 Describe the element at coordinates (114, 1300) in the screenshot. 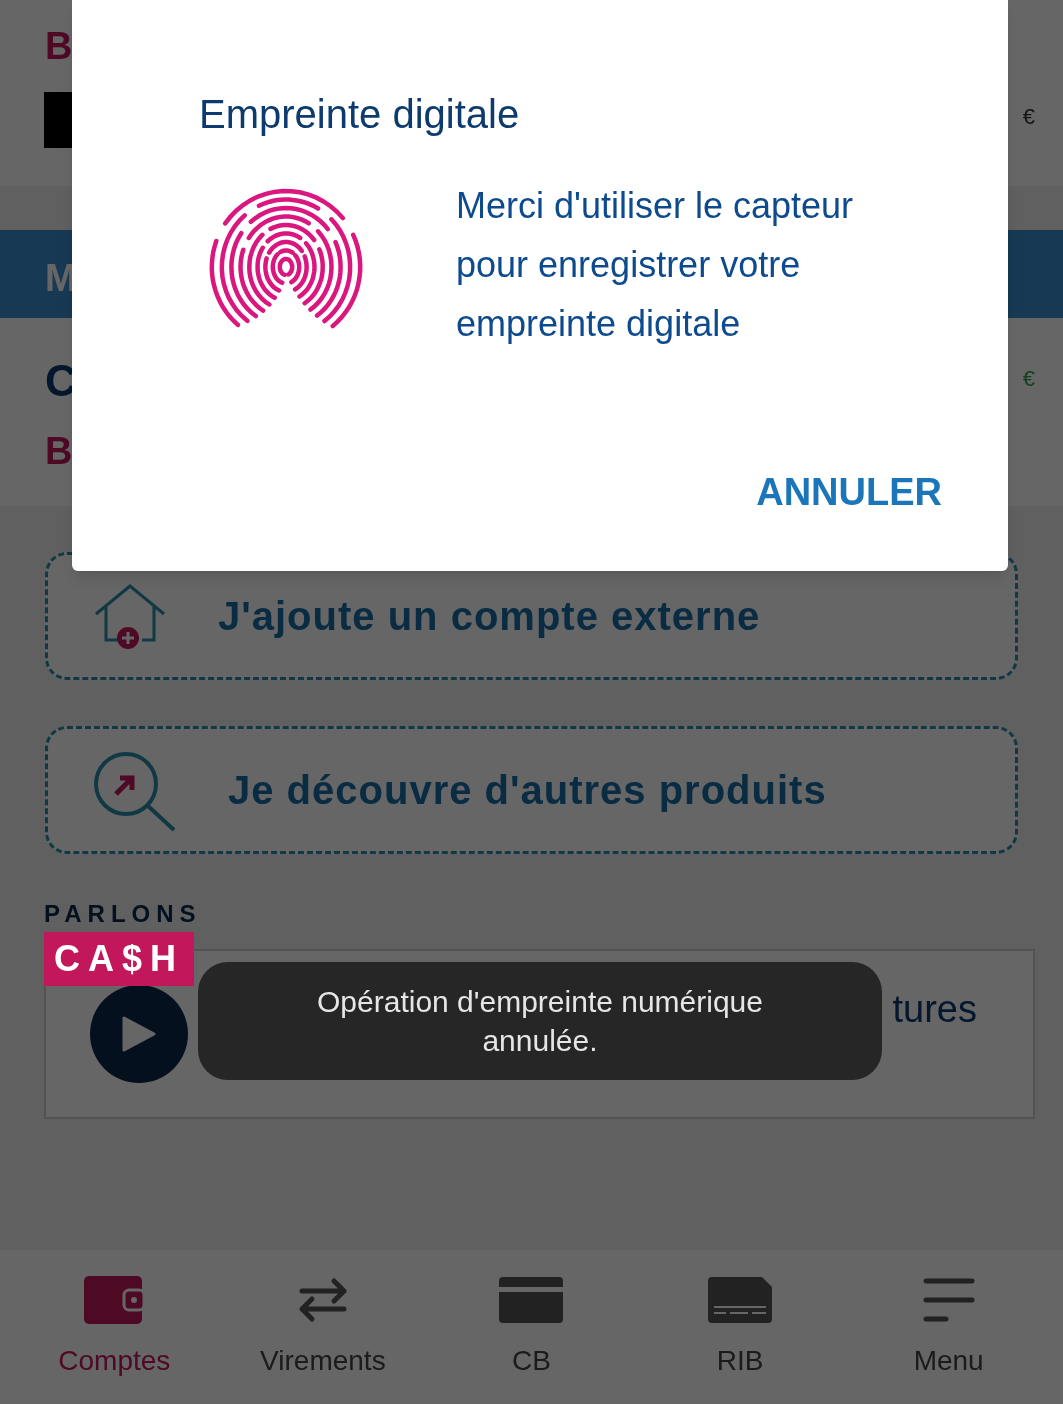

I see `wallet-icon` at that location.